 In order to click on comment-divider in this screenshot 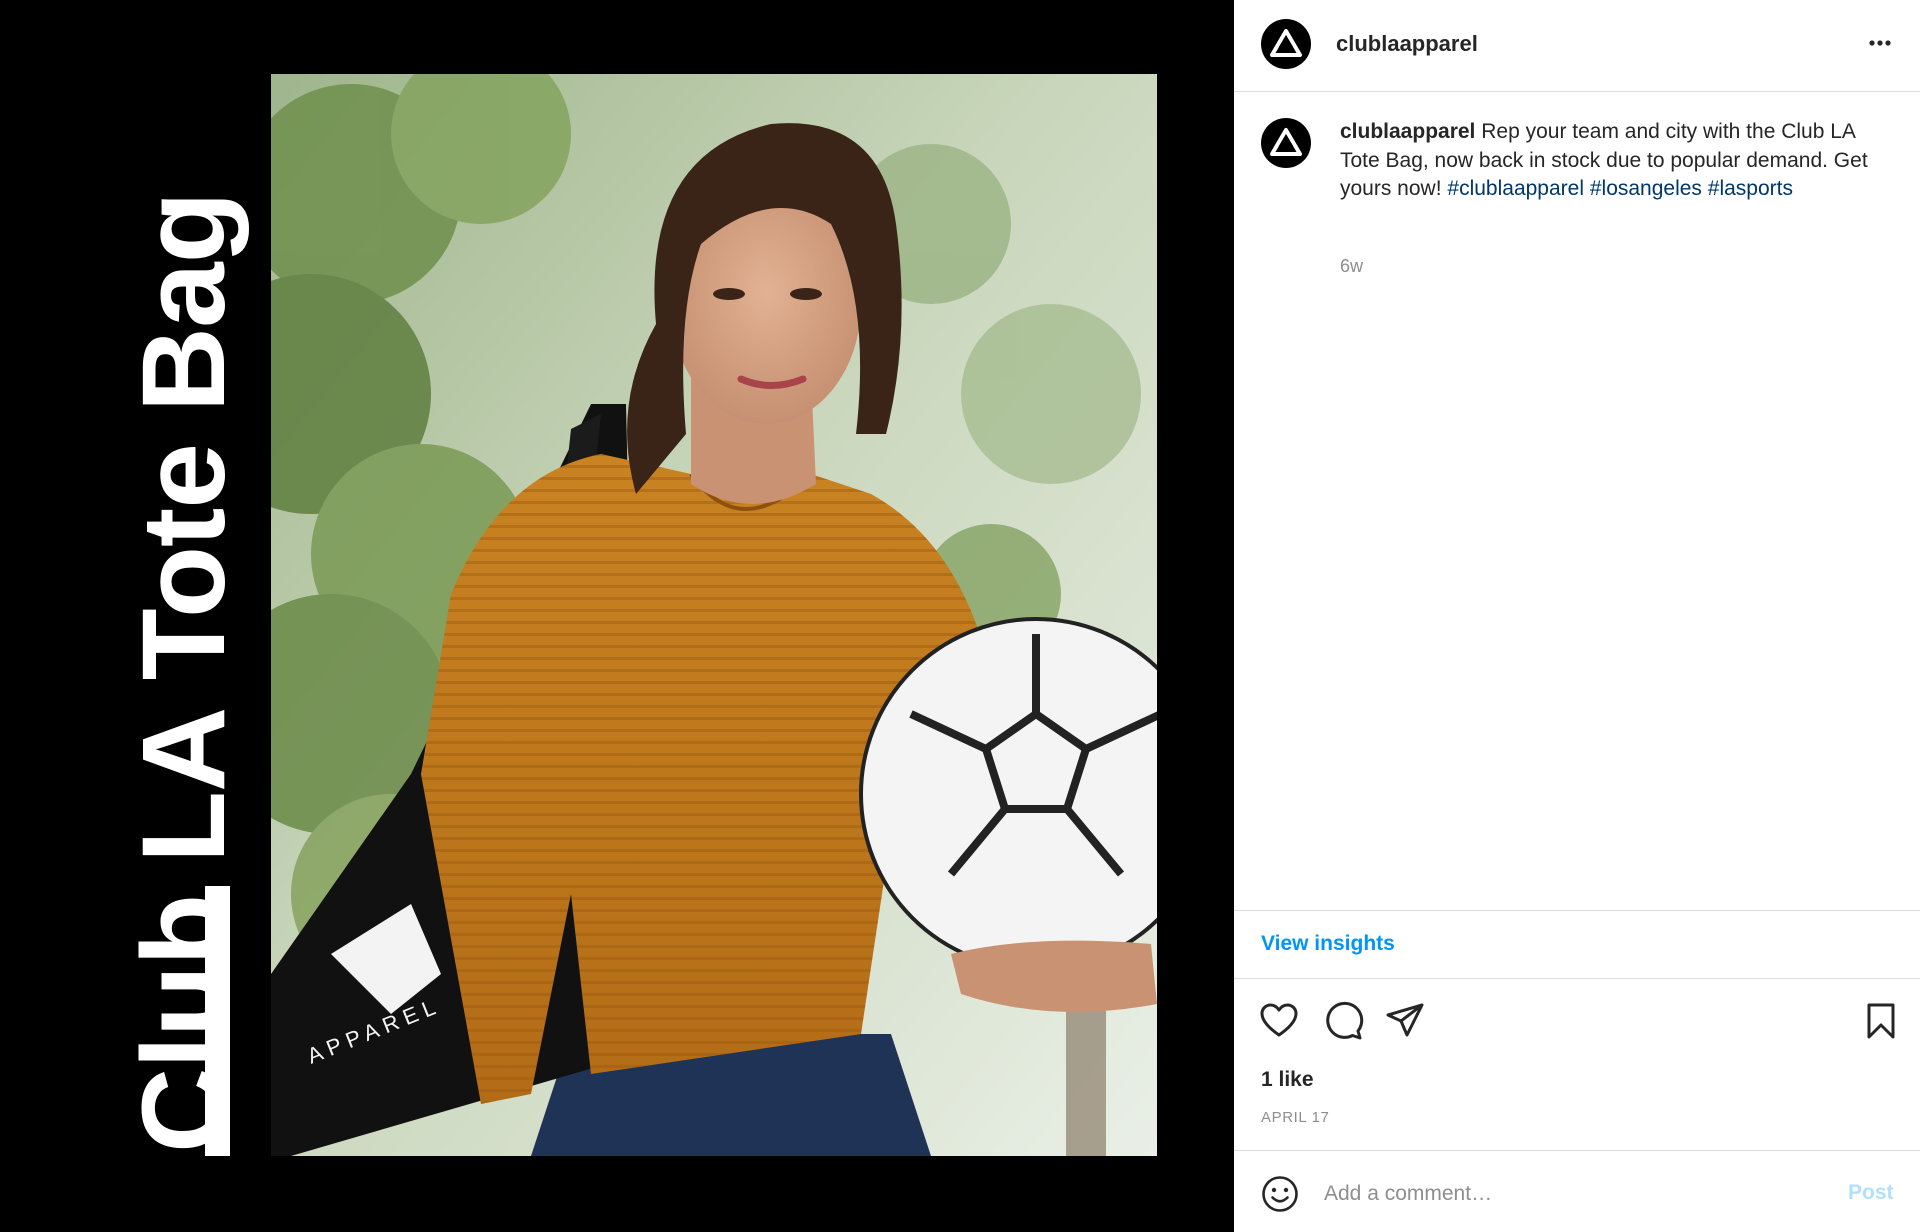, I will do `click(1577, 1150)`.